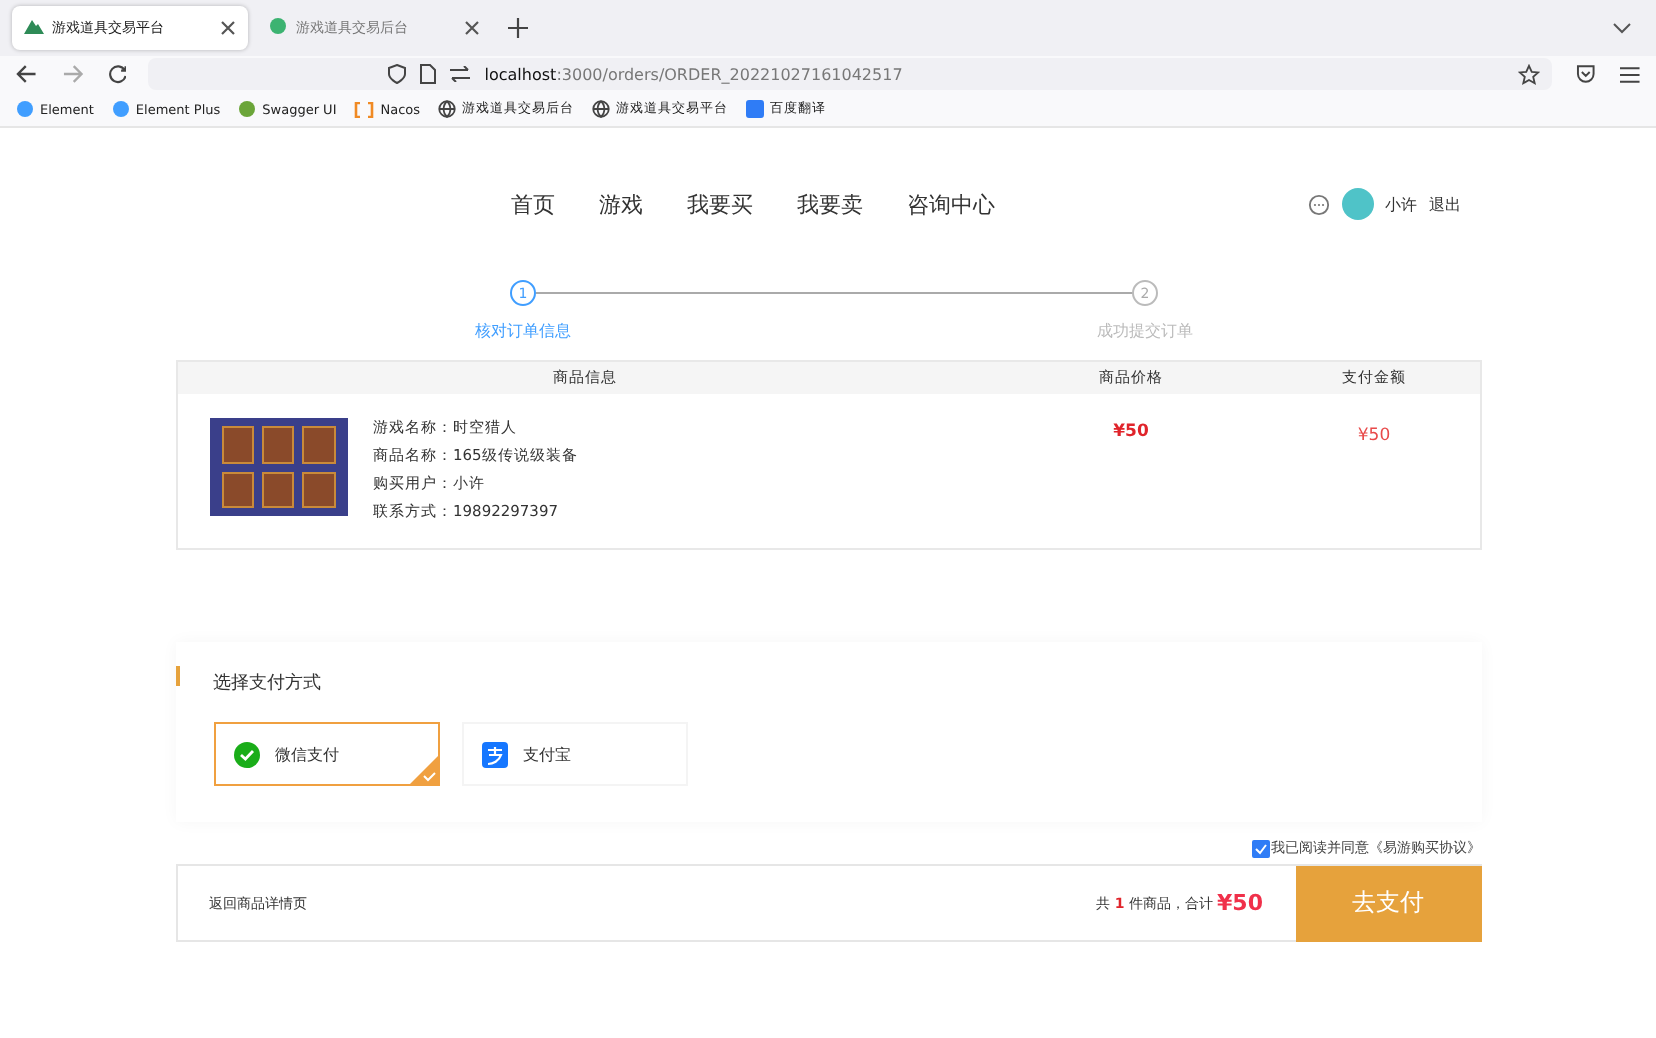 The image size is (1656, 1038). What do you see at coordinates (423, 770) in the screenshot?
I see `corner-check-icon` at bounding box center [423, 770].